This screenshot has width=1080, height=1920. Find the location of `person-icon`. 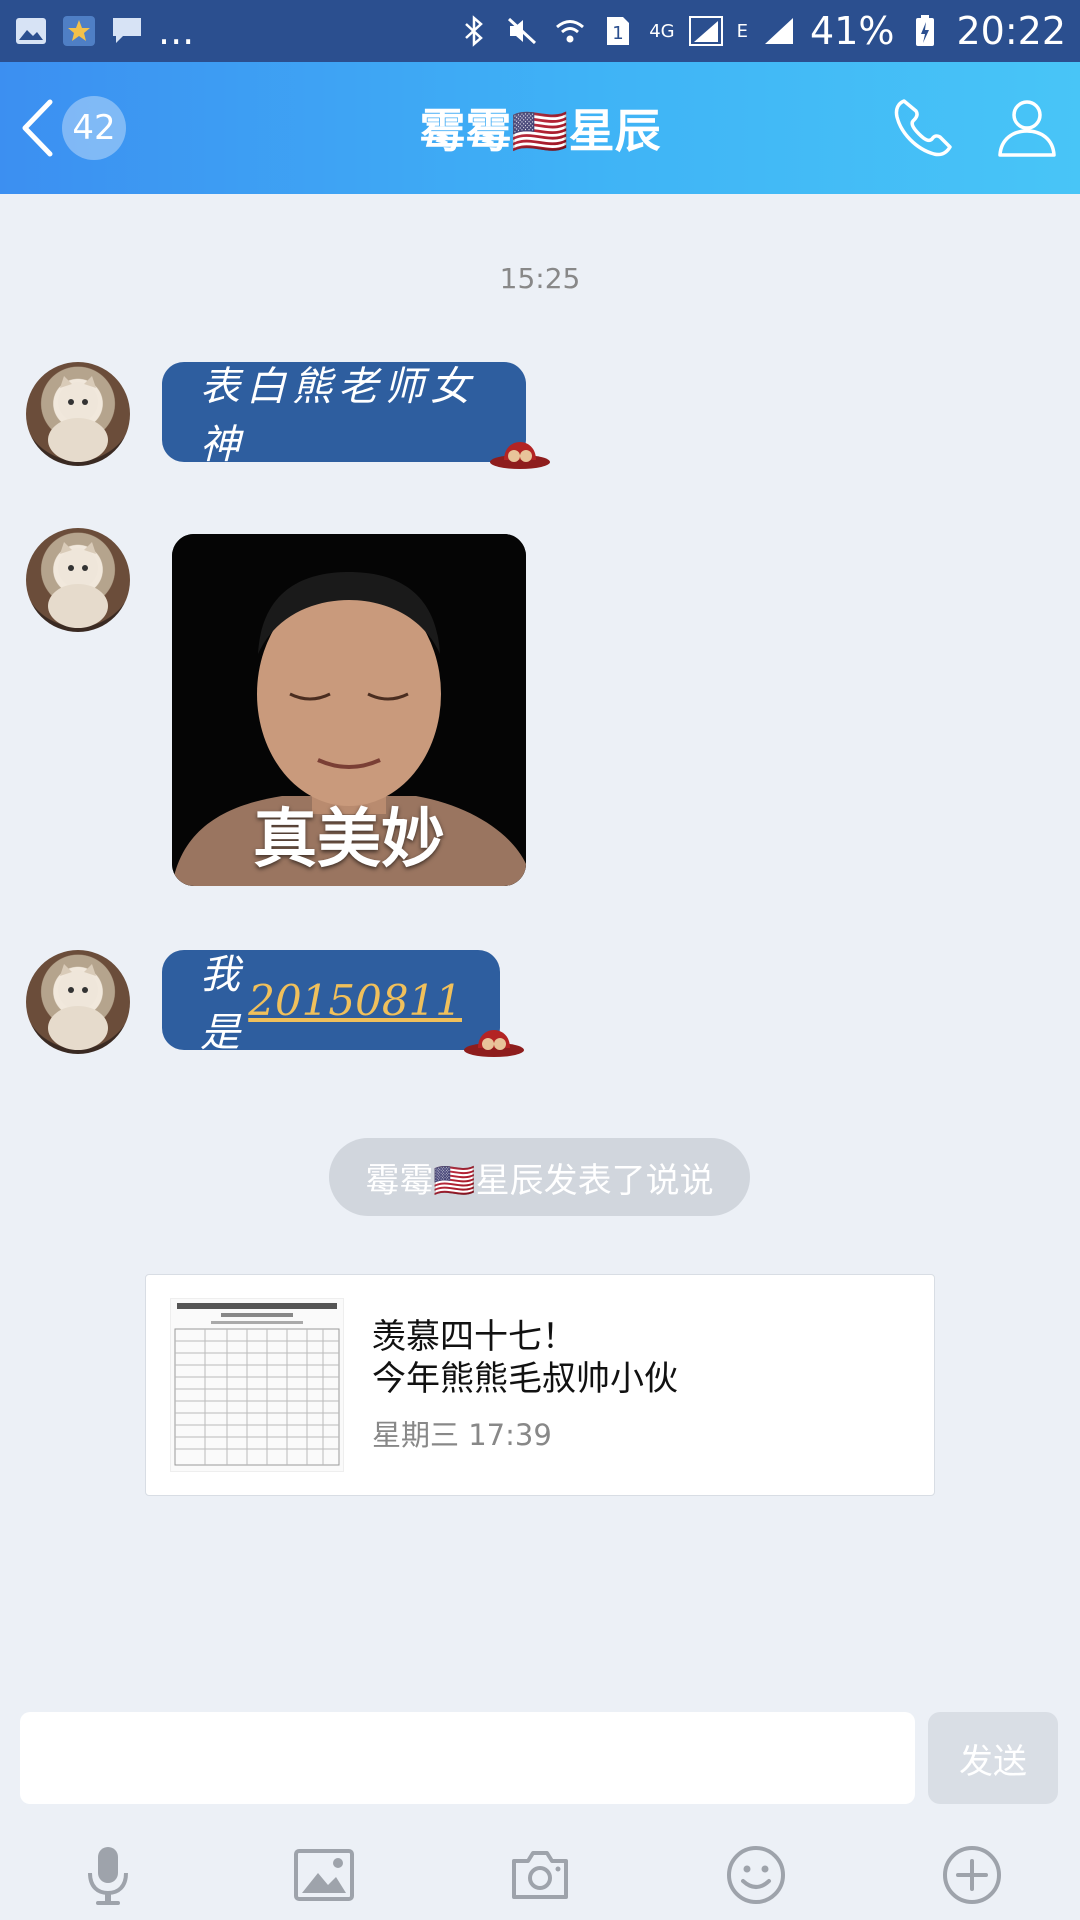

person-icon is located at coordinates (1027, 128).